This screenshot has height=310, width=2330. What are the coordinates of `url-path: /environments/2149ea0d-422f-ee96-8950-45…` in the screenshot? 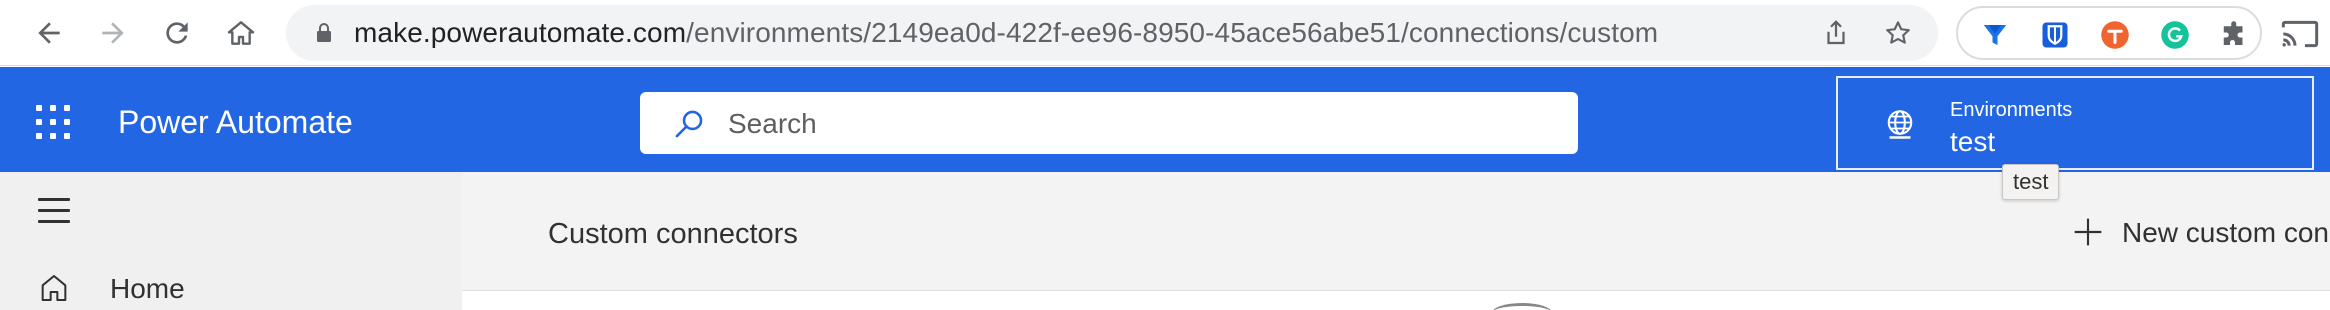 It's located at (1172, 32).